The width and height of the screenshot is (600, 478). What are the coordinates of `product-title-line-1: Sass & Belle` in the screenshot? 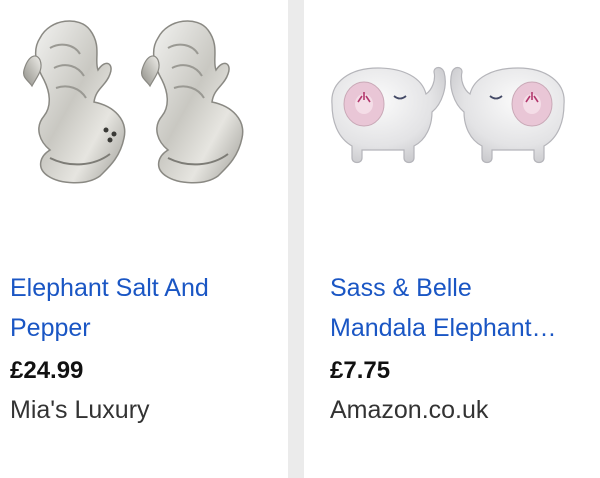 It's located at (401, 288).